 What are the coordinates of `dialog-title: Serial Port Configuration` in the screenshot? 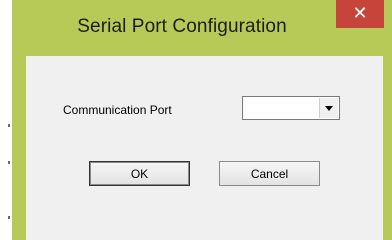 It's located at (182, 26).